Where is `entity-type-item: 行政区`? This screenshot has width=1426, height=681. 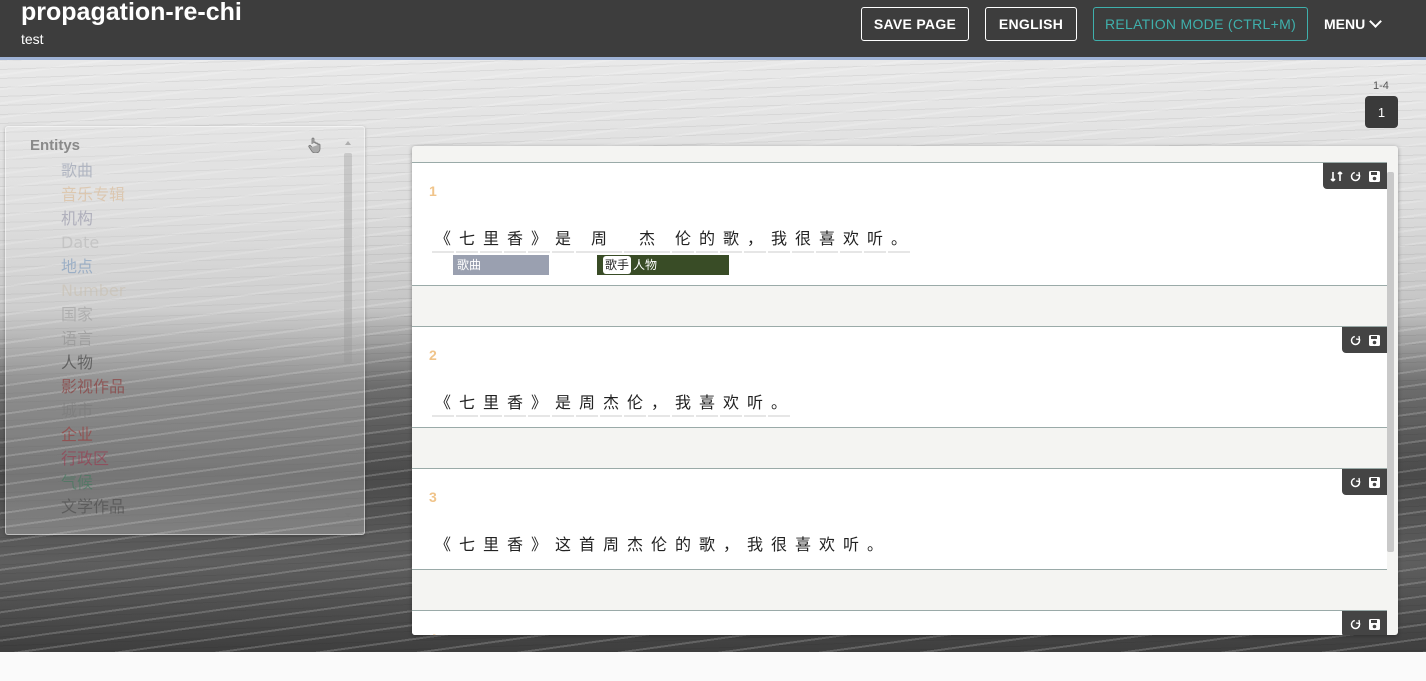 entity-type-item: 行政区 is located at coordinates (93, 459).